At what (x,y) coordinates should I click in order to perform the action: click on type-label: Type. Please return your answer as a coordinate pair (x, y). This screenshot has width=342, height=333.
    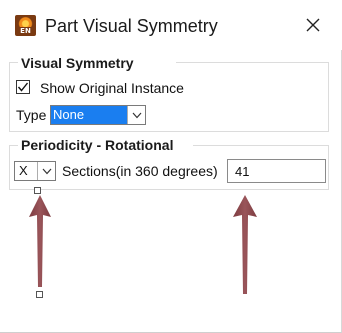
    Looking at the image, I should click on (31, 115).